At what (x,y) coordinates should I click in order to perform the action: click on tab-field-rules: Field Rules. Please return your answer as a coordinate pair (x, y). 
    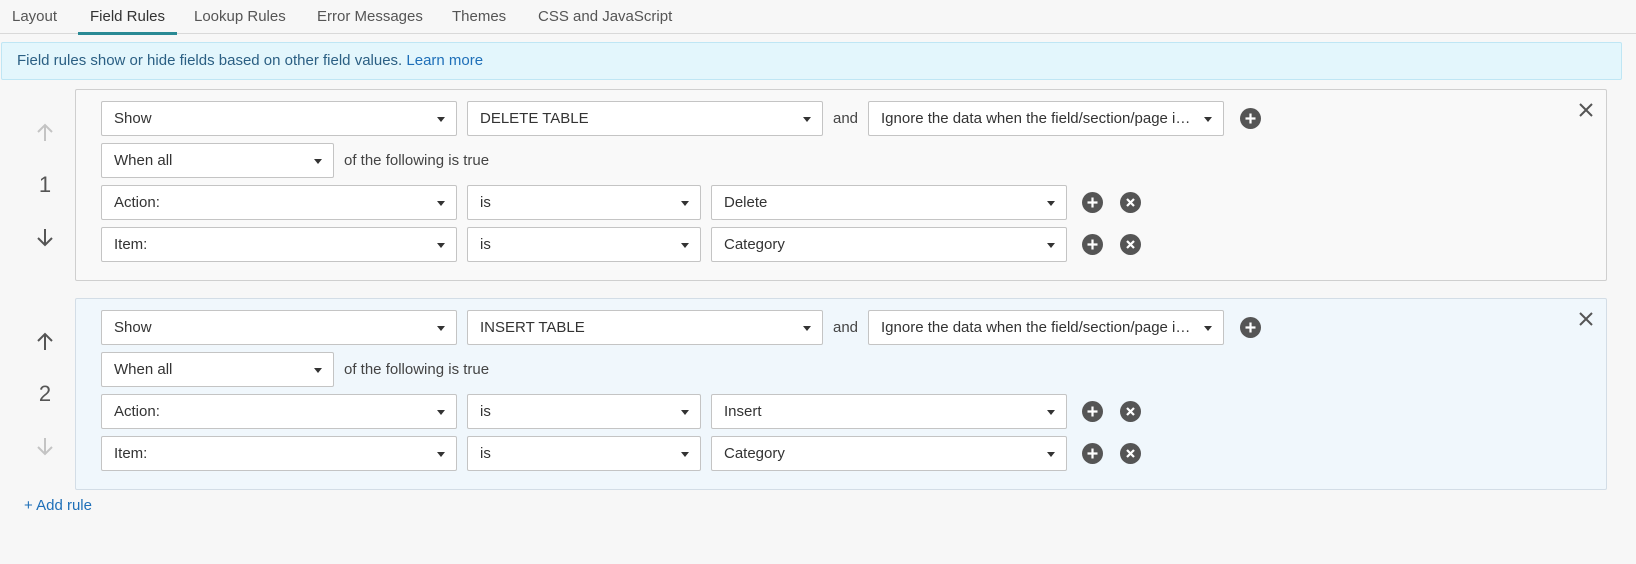
    Looking at the image, I should click on (127, 21).